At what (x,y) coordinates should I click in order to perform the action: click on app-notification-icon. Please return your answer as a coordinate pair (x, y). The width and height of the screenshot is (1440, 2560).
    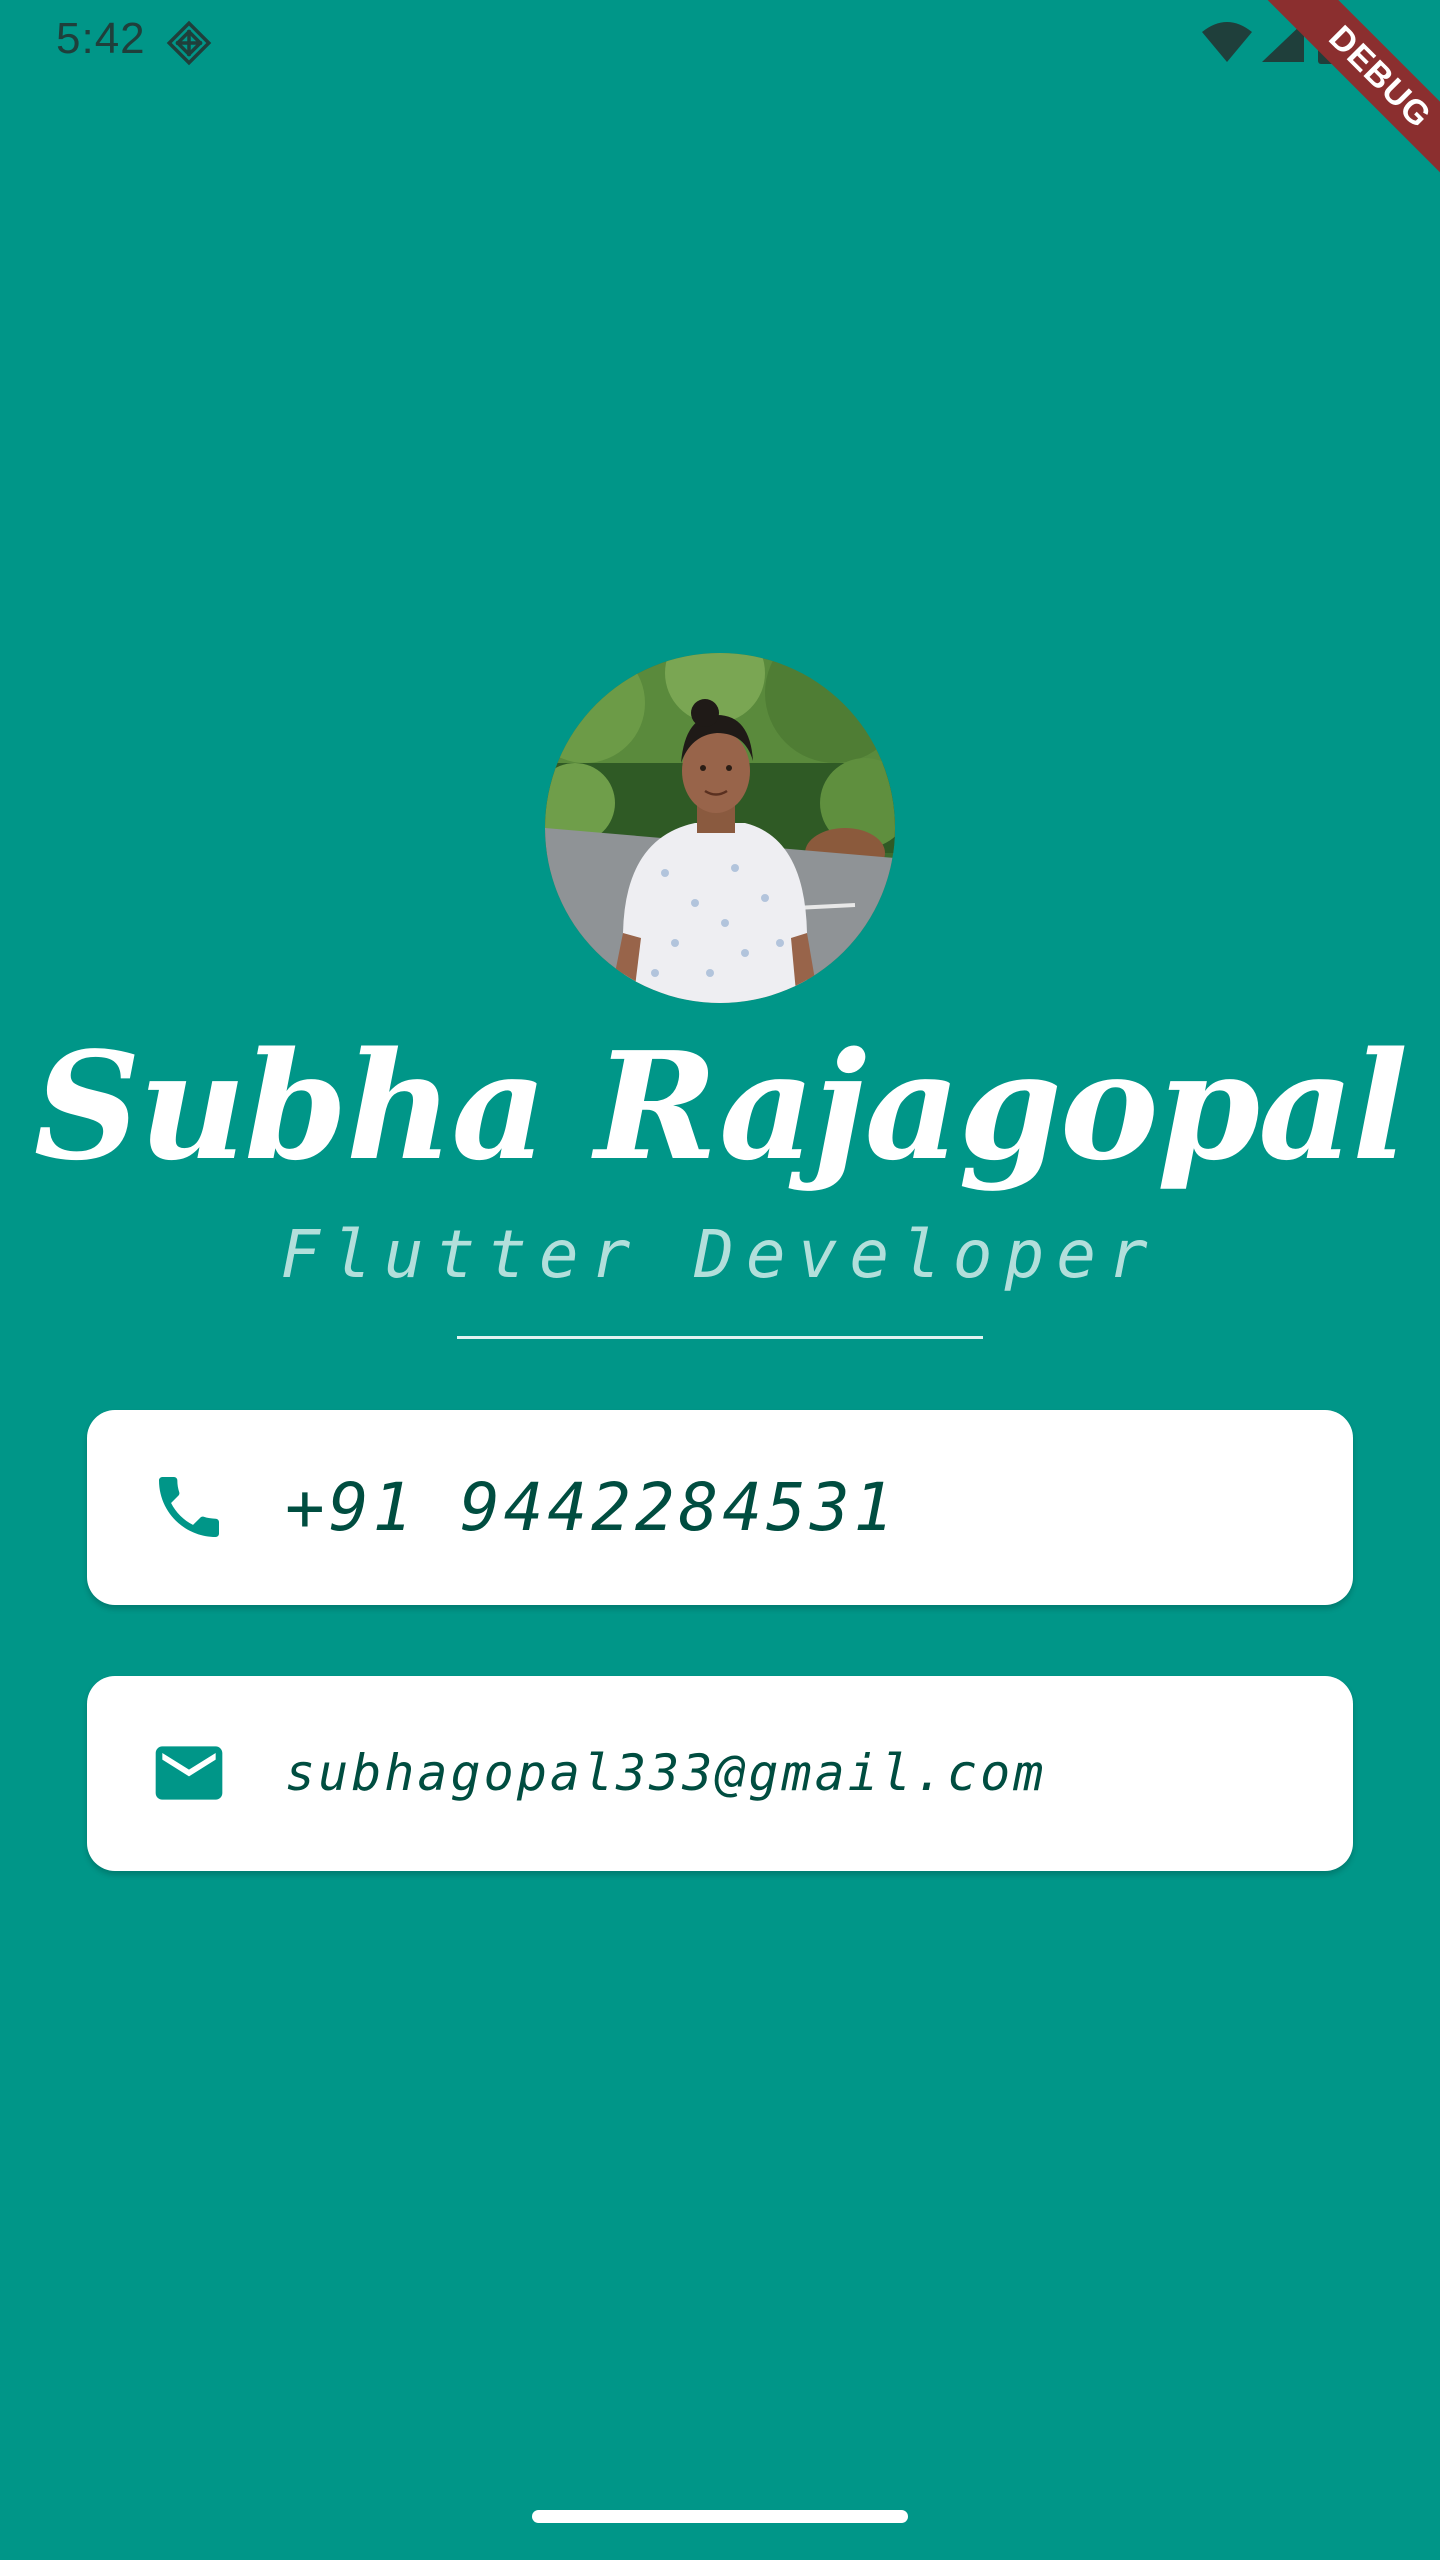
    Looking at the image, I should click on (189, 43).